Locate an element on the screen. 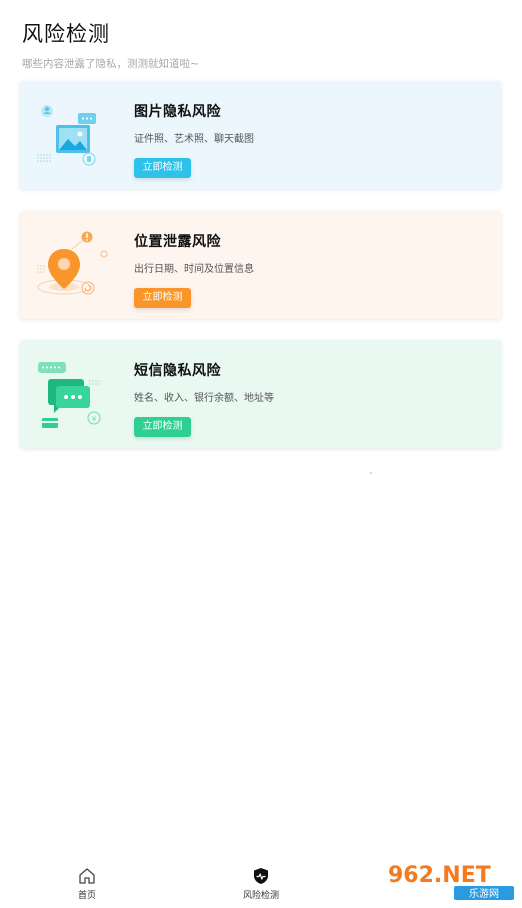  tab-risk-detection: 风险检测 is located at coordinates (261, 883).